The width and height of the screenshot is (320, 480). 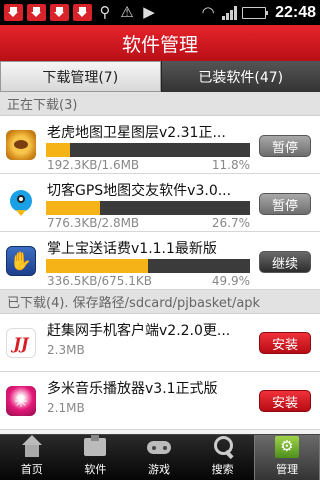 I want to click on download-size: 336.5KB/675.1KB, so click(x=99, y=281).